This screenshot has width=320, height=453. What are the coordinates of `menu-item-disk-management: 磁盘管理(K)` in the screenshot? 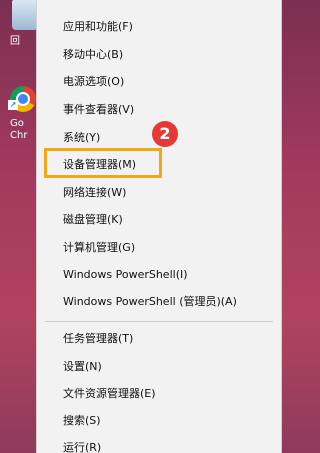 It's located at (93, 220).